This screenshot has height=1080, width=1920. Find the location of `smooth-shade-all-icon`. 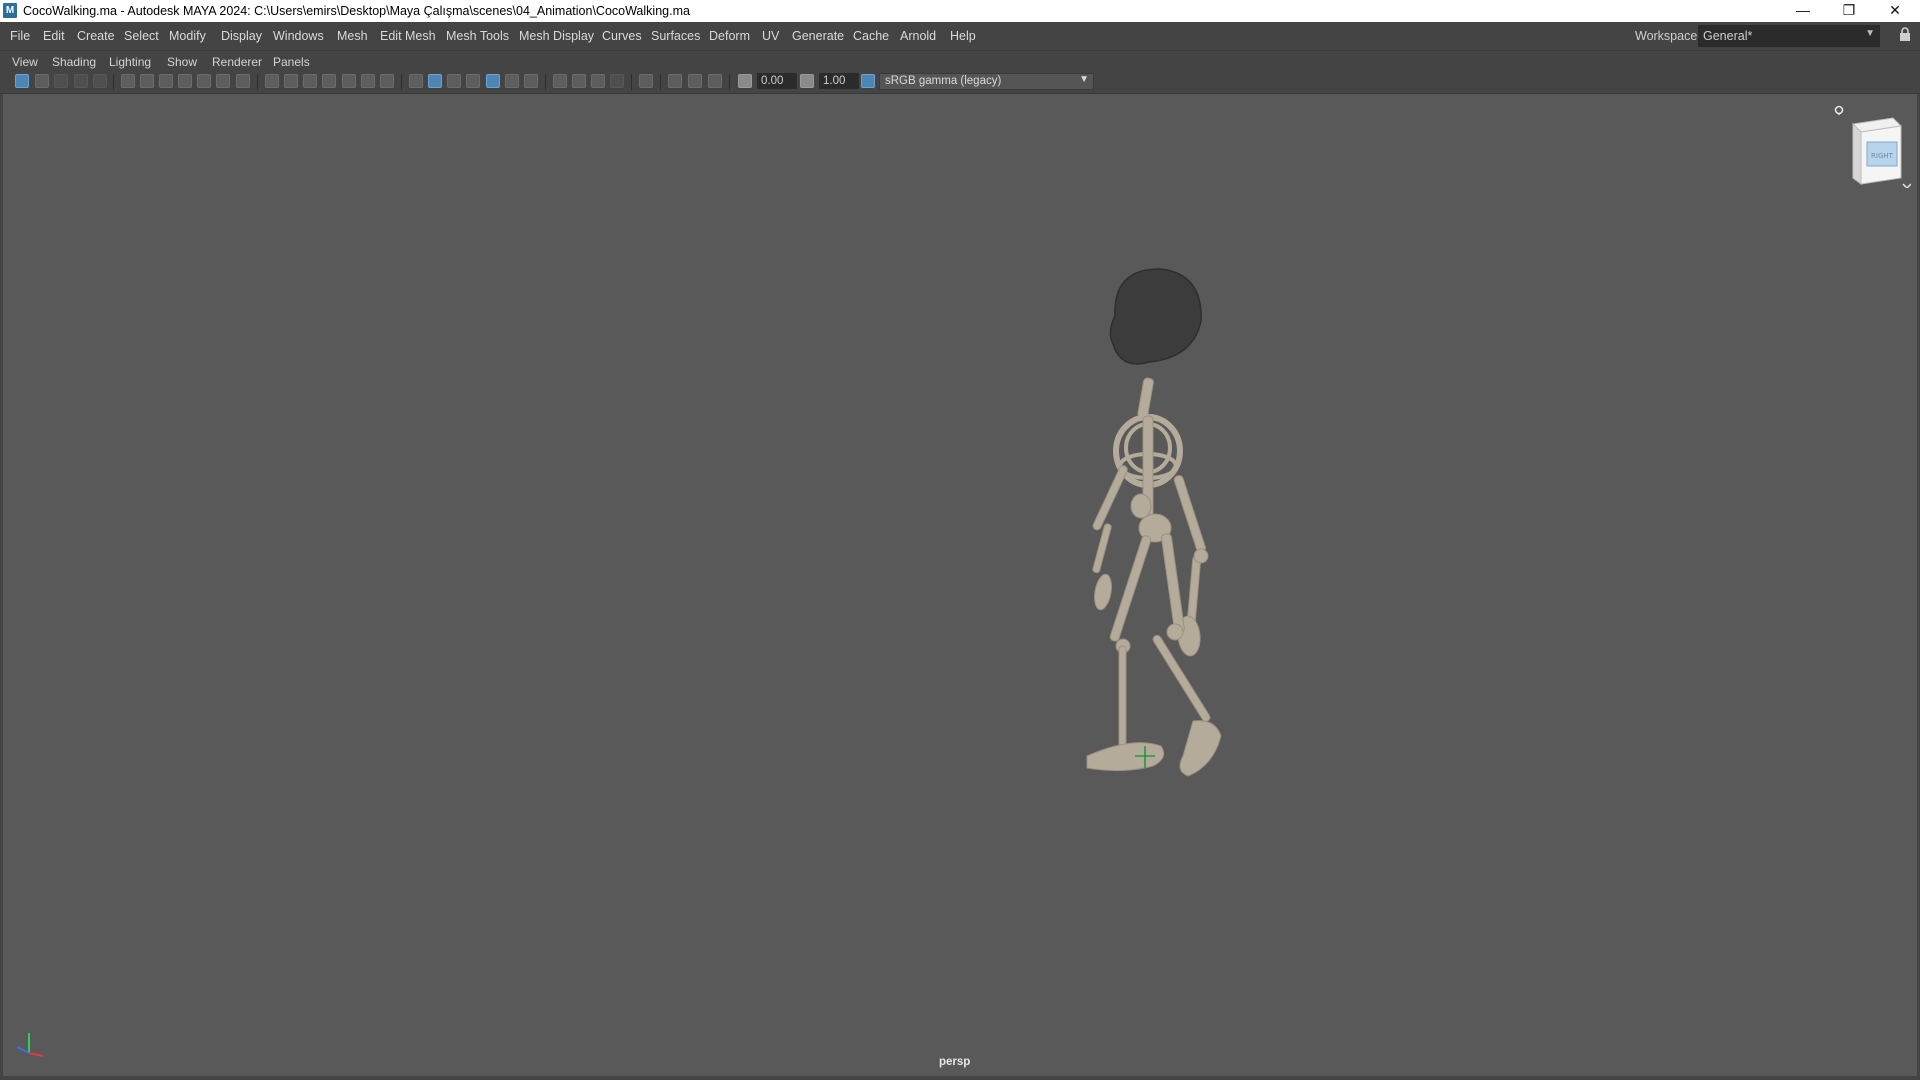

smooth-shade-all-icon is located at coordinates (435, 81).